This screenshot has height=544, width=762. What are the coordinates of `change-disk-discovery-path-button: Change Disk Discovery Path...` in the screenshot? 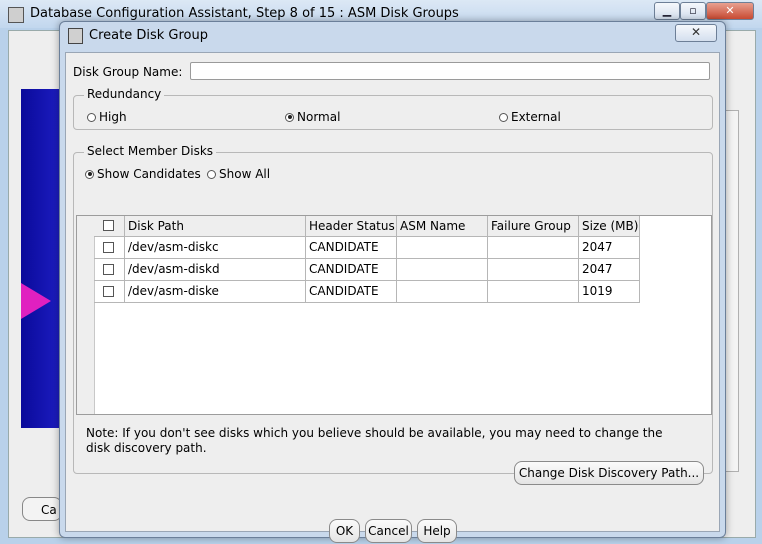 It's located at (609, 473).